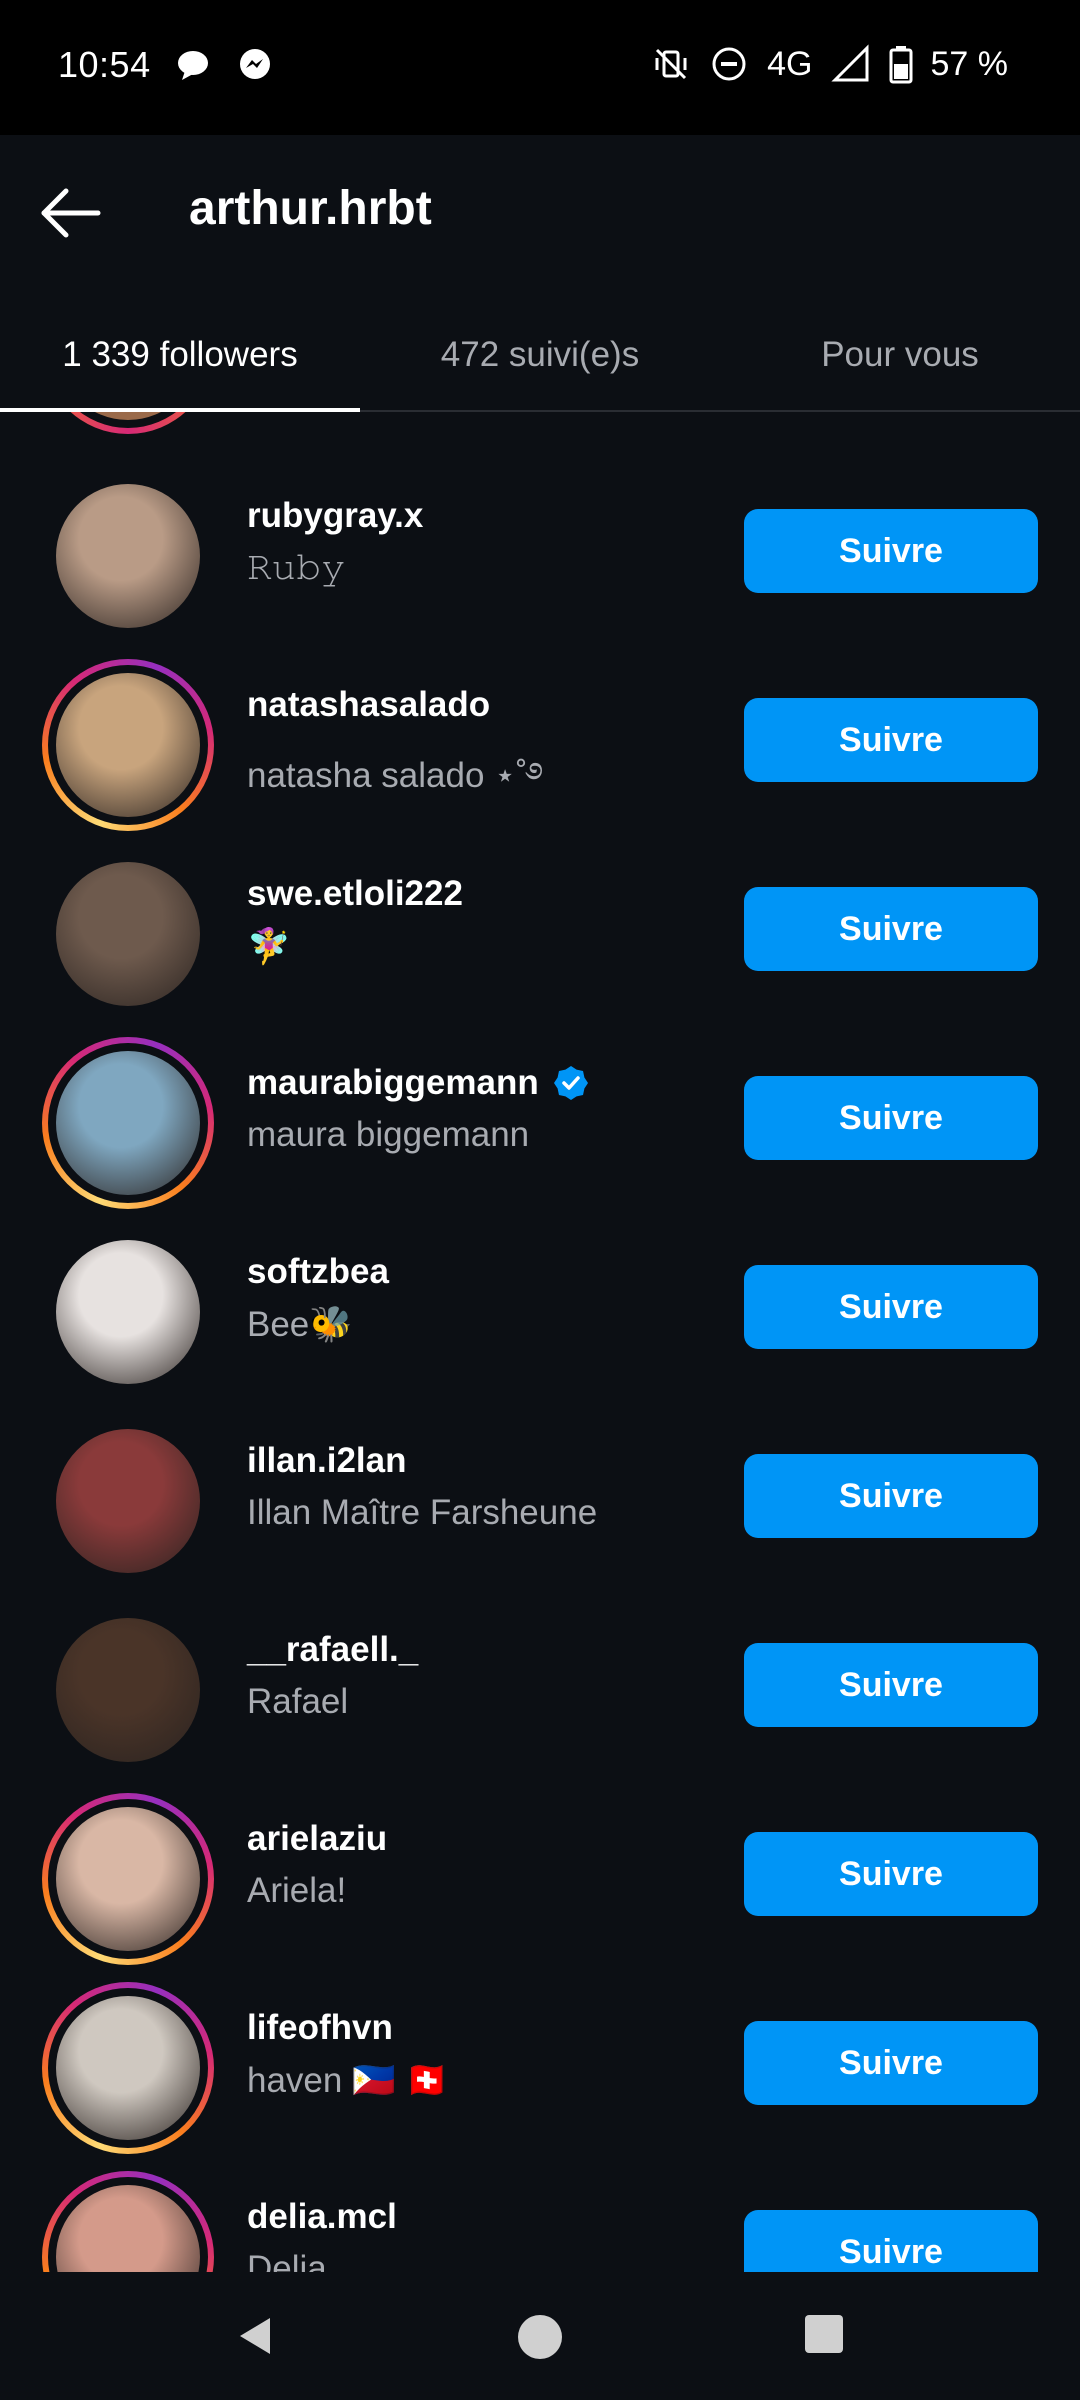 The width and height of the screenshot is (1080, 2400). I want to click on username: arielaziu, so click(317, 1839).